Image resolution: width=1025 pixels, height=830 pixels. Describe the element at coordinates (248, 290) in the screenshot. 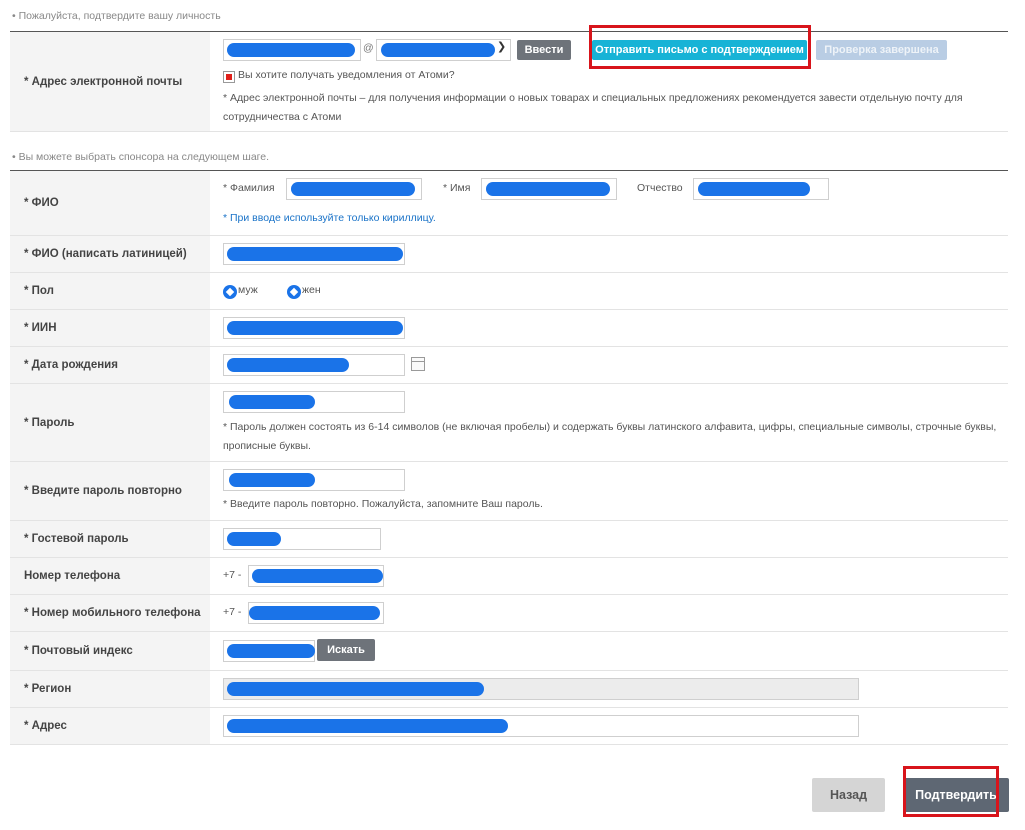

I see `gender-male-label: муж` at that location.